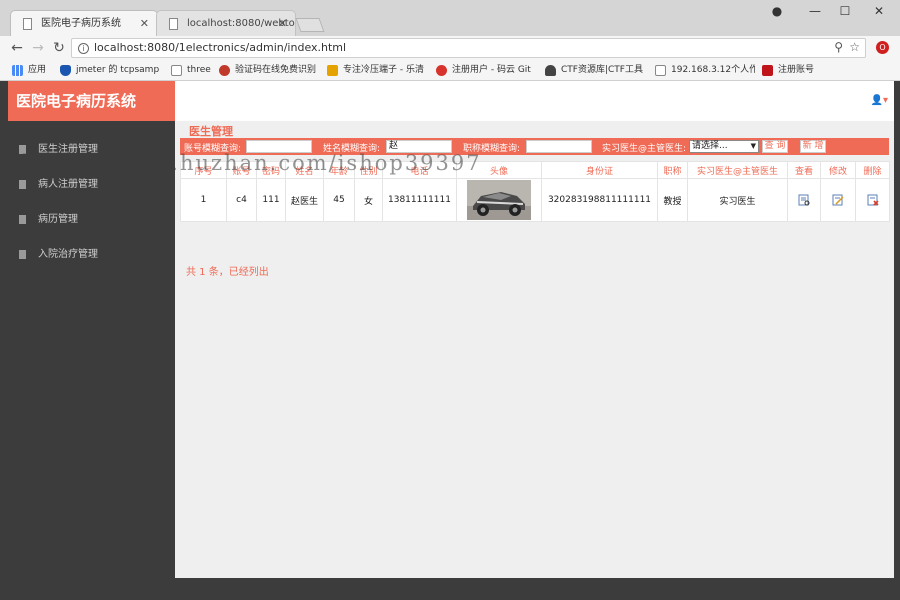 The image size is (900, 600). Describe the element at coordinates (332, 70) in the screenshot. I see `trophy-icon` at that location.